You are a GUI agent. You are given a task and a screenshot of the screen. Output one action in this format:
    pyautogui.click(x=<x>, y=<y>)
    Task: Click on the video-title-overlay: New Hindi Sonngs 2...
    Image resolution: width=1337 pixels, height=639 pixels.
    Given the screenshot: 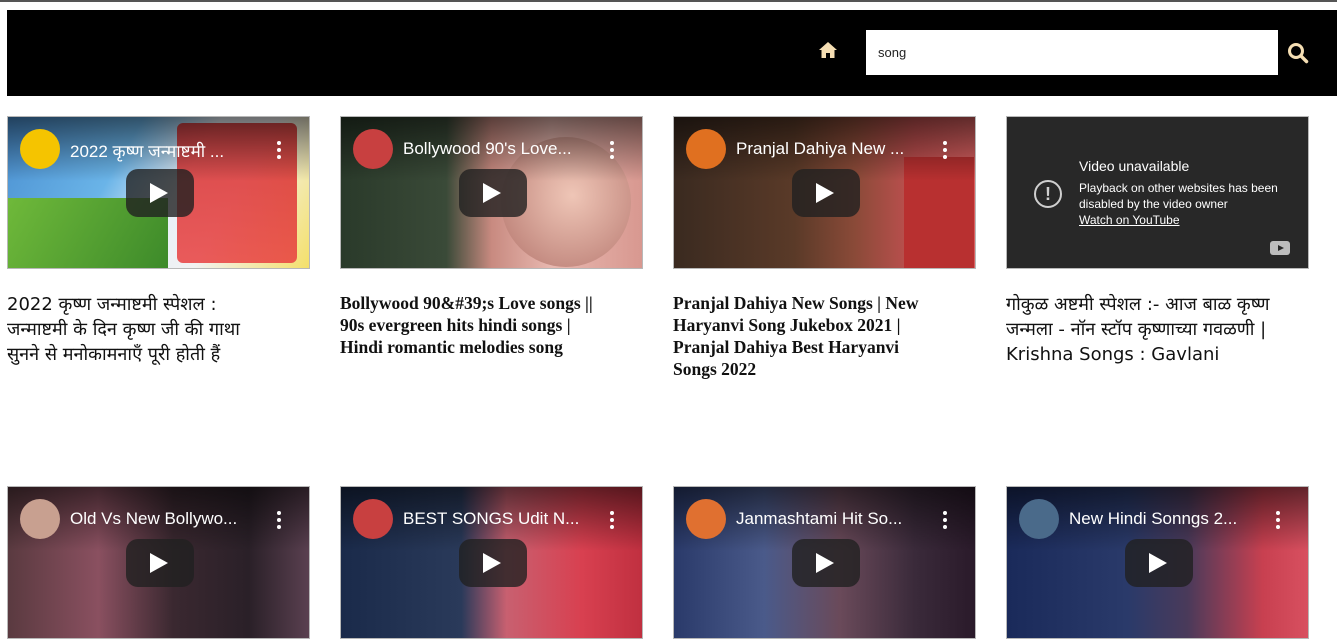 What is the action you would take?
    pyautogui.click(x=1169, y=519)
    